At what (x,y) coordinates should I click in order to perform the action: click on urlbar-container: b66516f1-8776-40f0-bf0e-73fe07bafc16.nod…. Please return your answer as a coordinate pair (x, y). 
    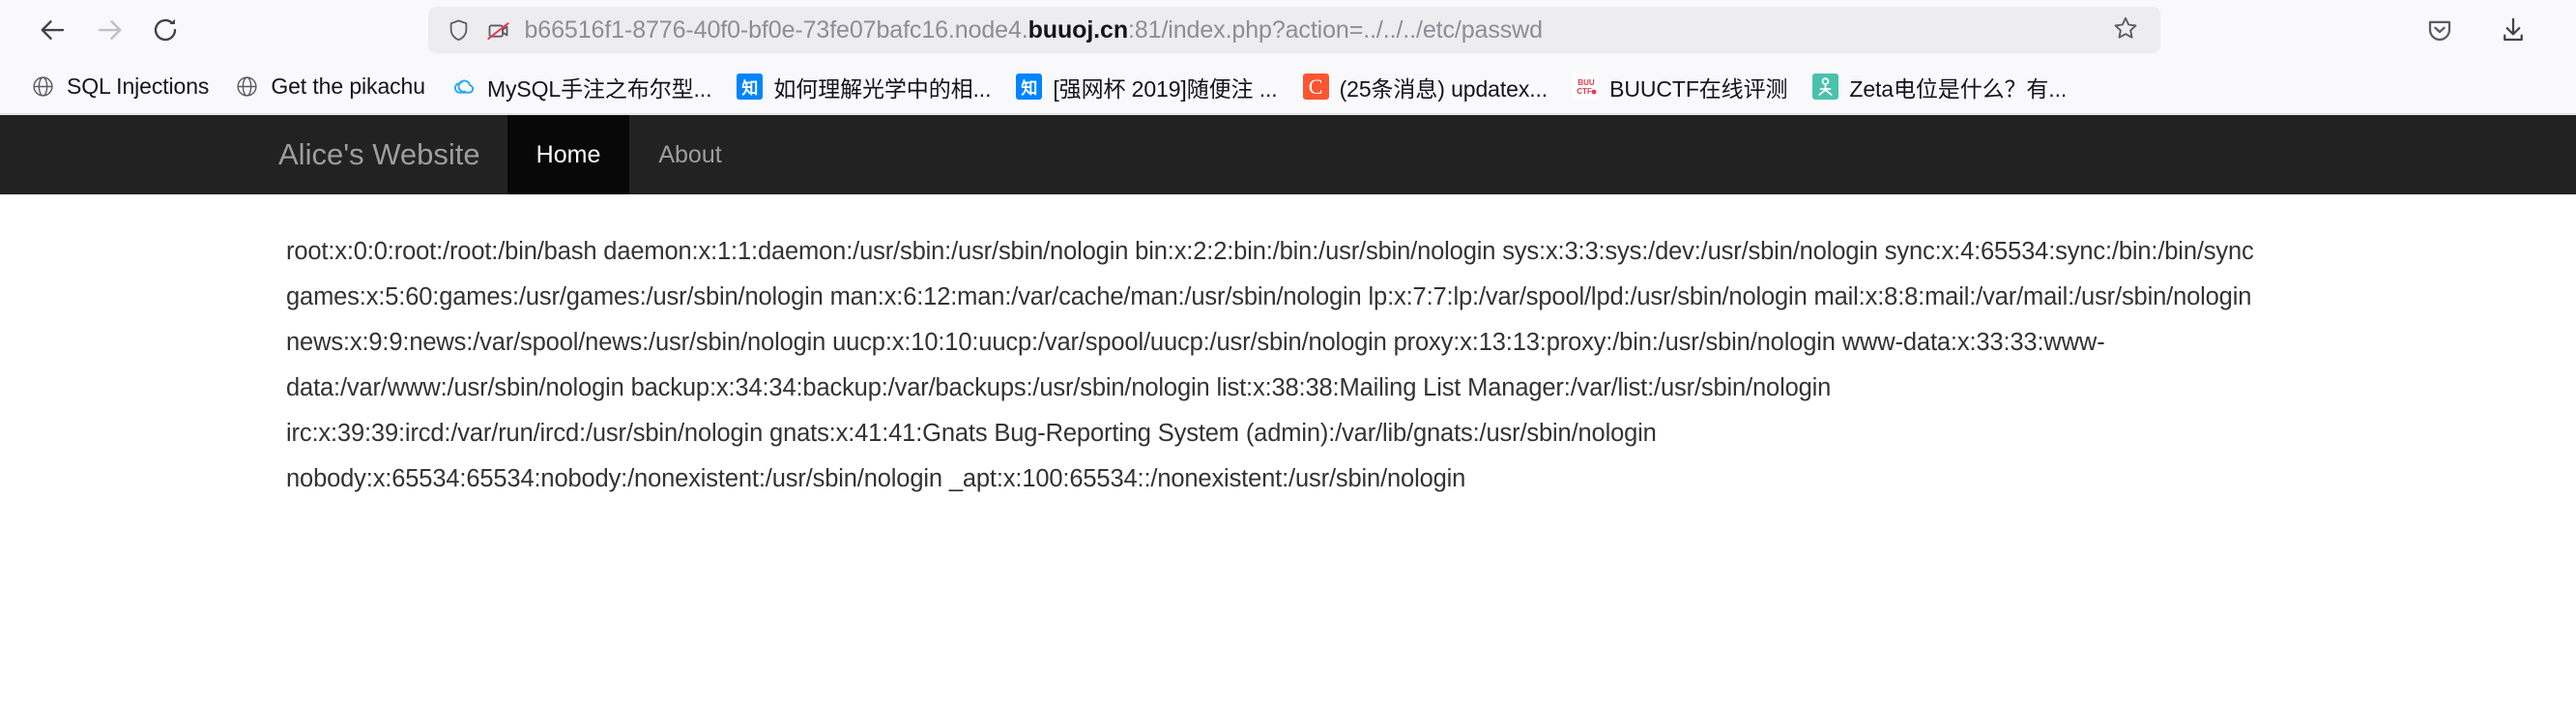
    Looking at the image, I should click on (1293, 30).